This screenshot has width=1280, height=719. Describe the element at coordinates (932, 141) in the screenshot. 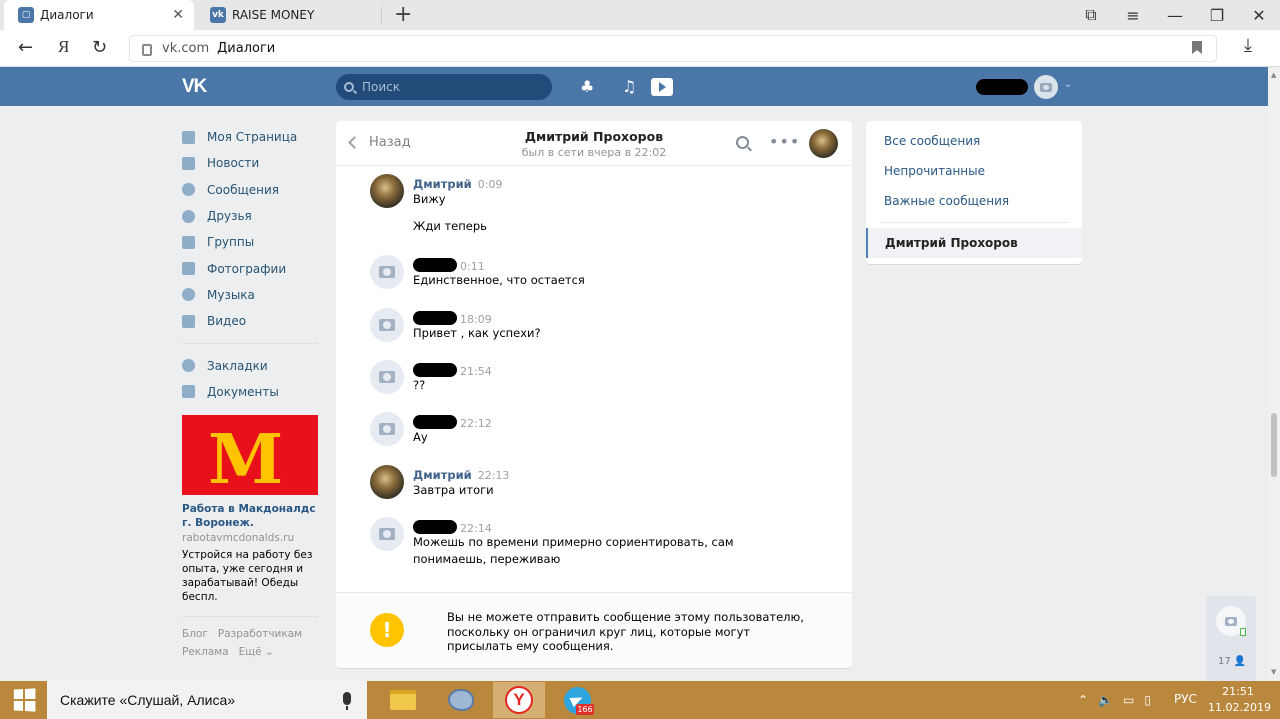

I see `filter-all-messages: Все сообщения` at that location.